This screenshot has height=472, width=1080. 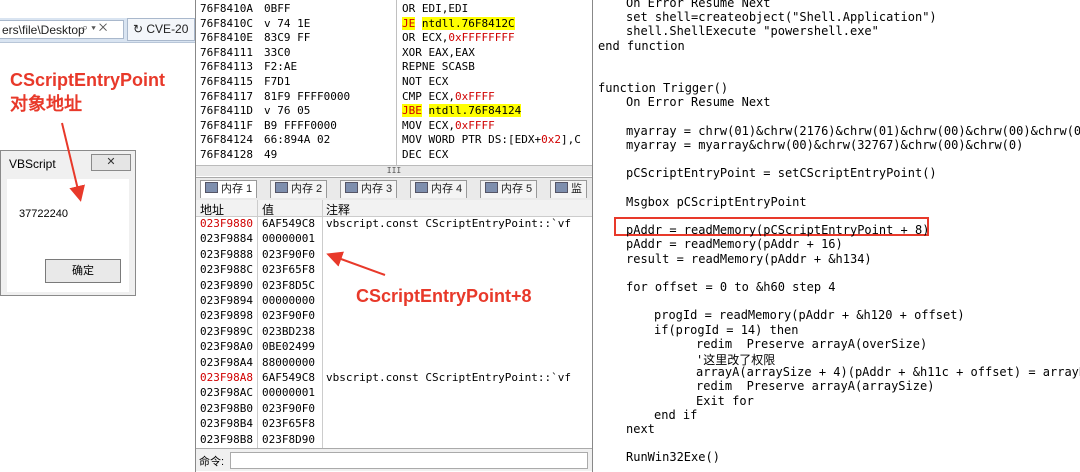 I want to click on arrow-to-dialog-value, so click(x=73, y=162).